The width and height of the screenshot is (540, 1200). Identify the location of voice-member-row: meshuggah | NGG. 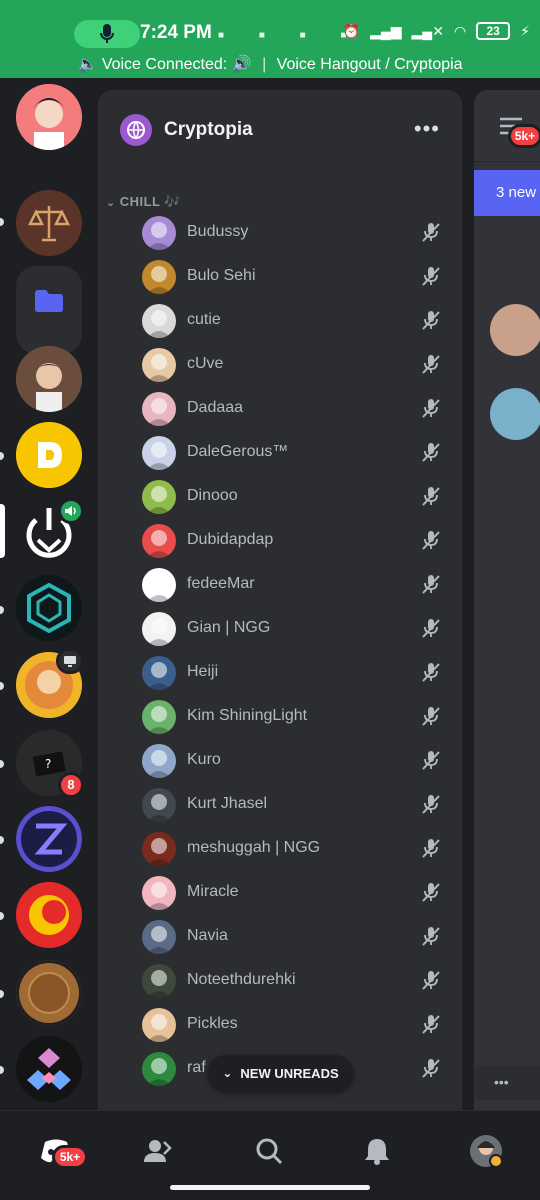
(280, 848).